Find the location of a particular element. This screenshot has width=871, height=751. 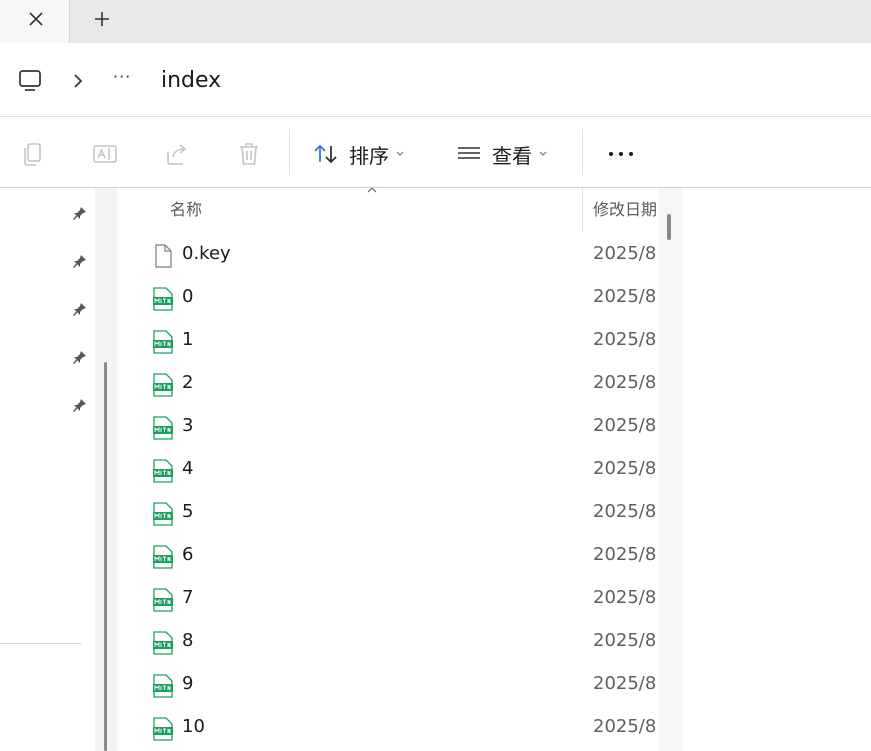

sort-icon is located at coordinates (325, 154).